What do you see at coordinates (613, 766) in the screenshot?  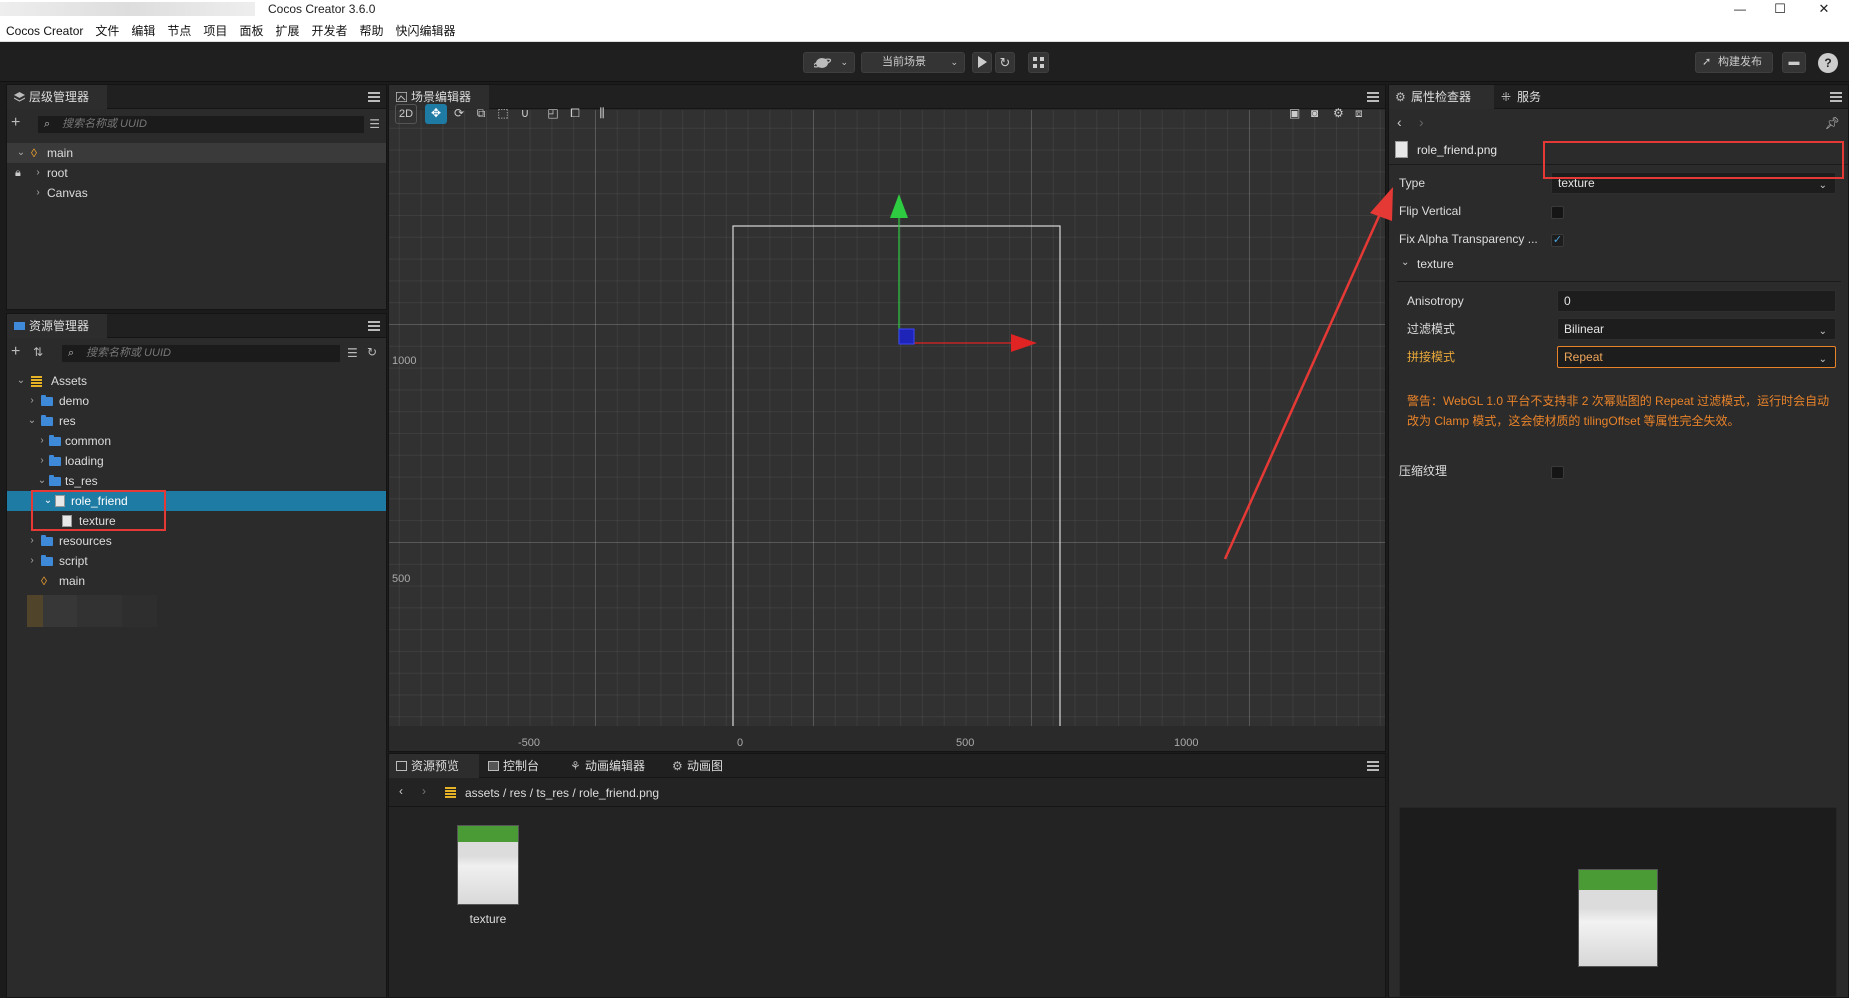 I see `tab-animation-editor: ⚘ 动画编辑器` at bounding box center [613, 766].